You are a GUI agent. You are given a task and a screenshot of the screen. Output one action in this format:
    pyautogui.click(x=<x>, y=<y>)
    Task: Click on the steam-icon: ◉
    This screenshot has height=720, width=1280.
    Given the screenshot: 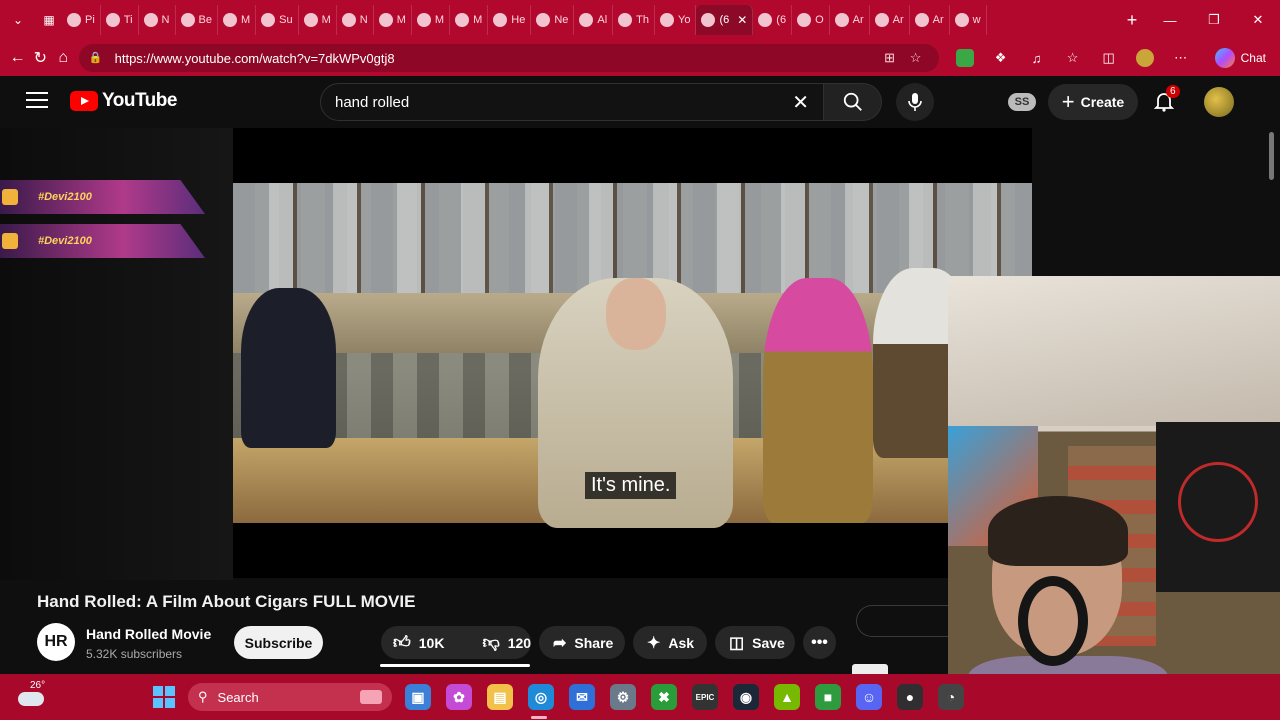 What is the action you would take?
    pyautogui.click(x=746, y=697)
    